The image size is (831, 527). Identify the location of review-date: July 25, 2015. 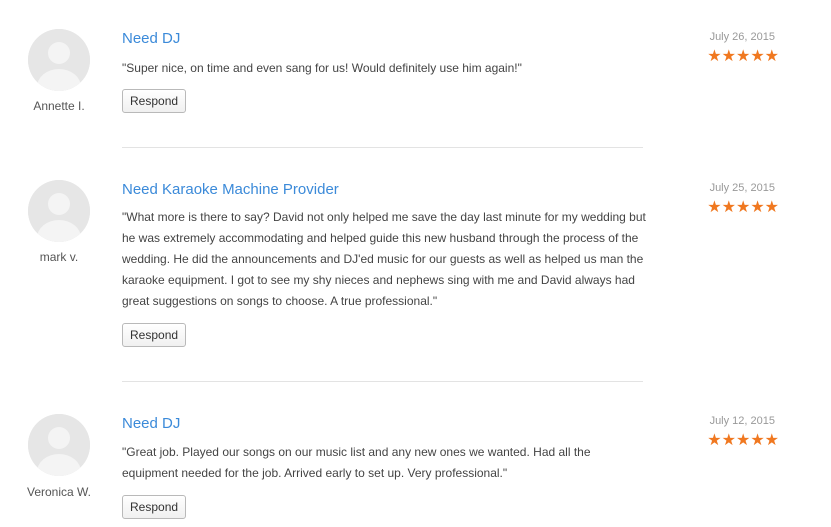
(742, 188).